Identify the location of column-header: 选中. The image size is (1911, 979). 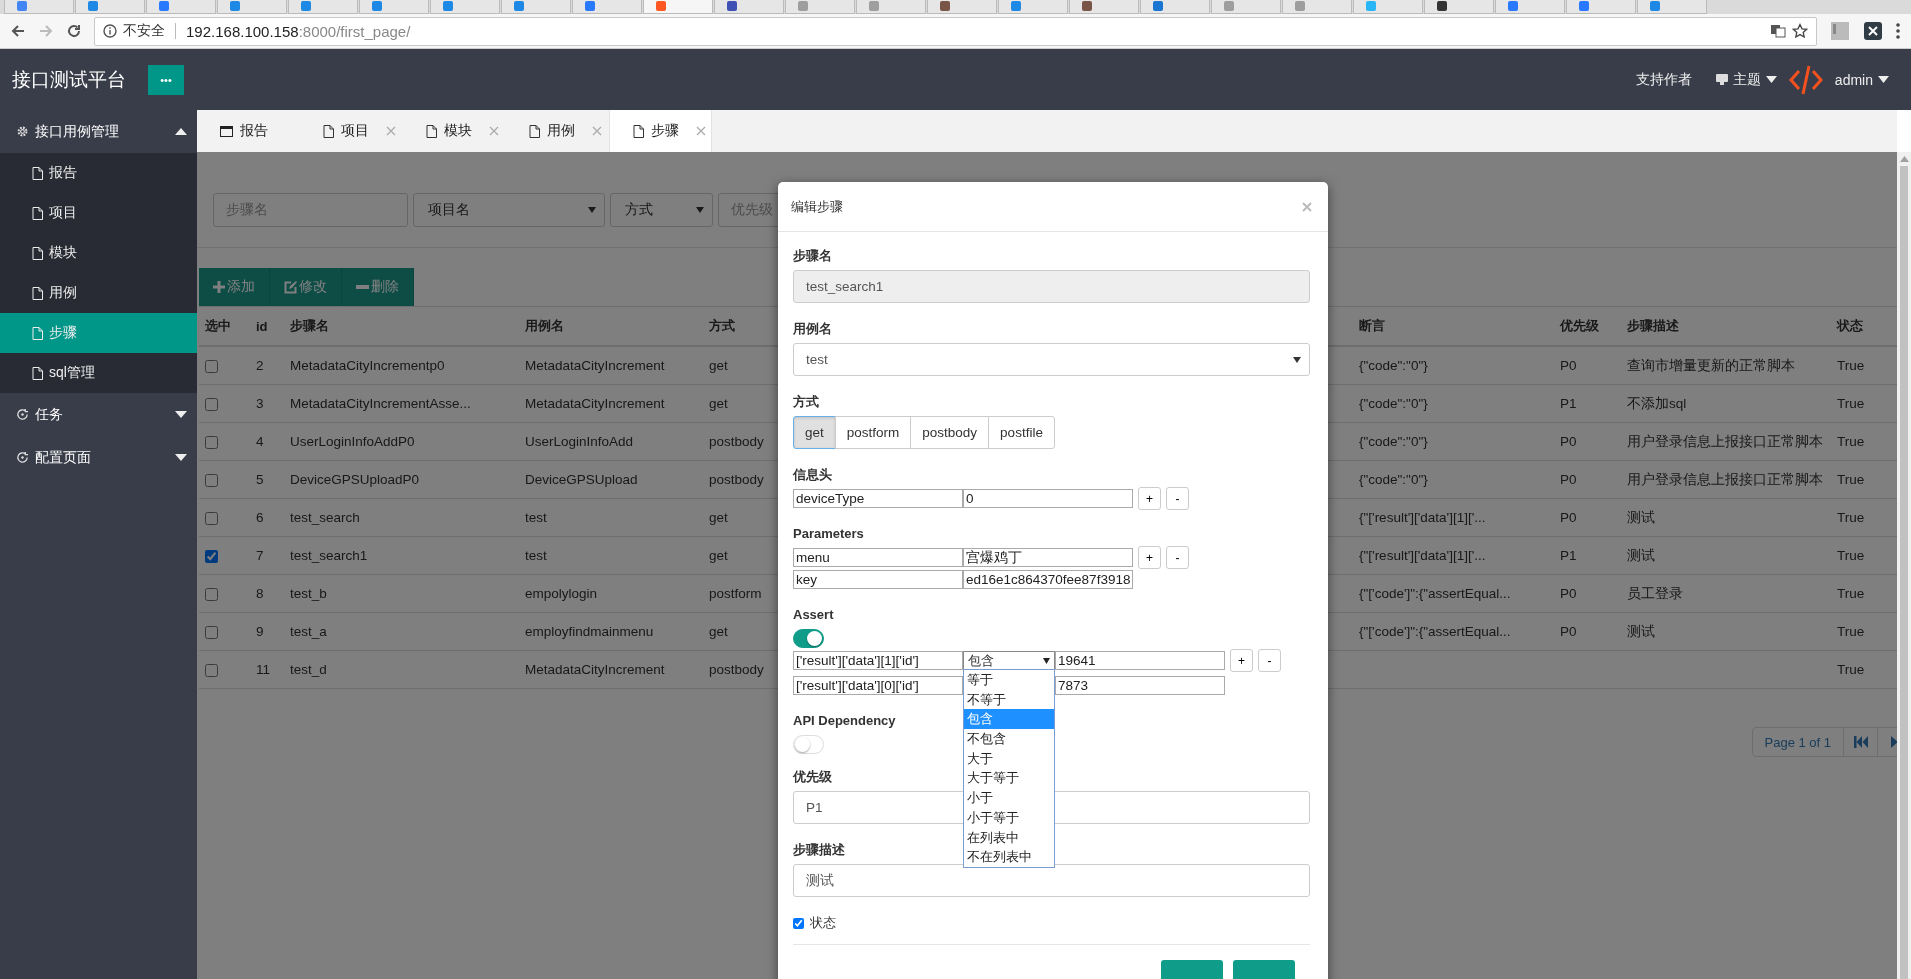
(217, 326).